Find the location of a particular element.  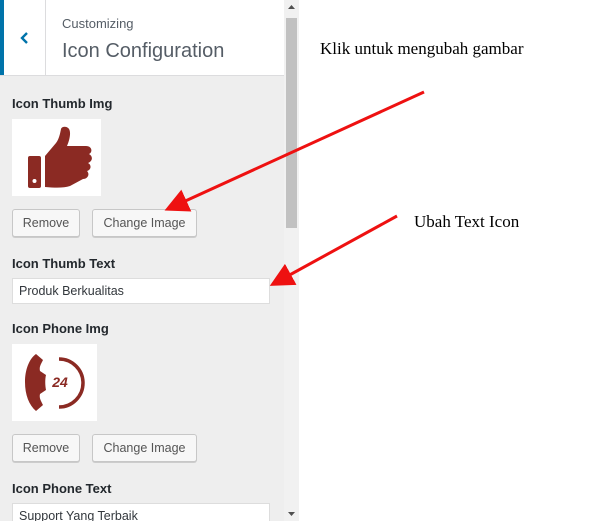

change-image-annotation: Klik untuk mengubah gambar is located at coordinates (422, 48).